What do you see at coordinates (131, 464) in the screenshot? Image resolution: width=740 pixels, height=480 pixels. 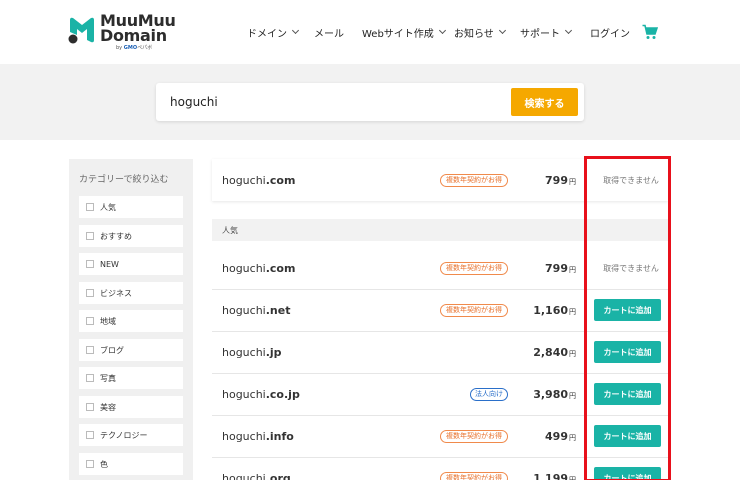 I see `category-color: 色` at bounding box center [131, 464].